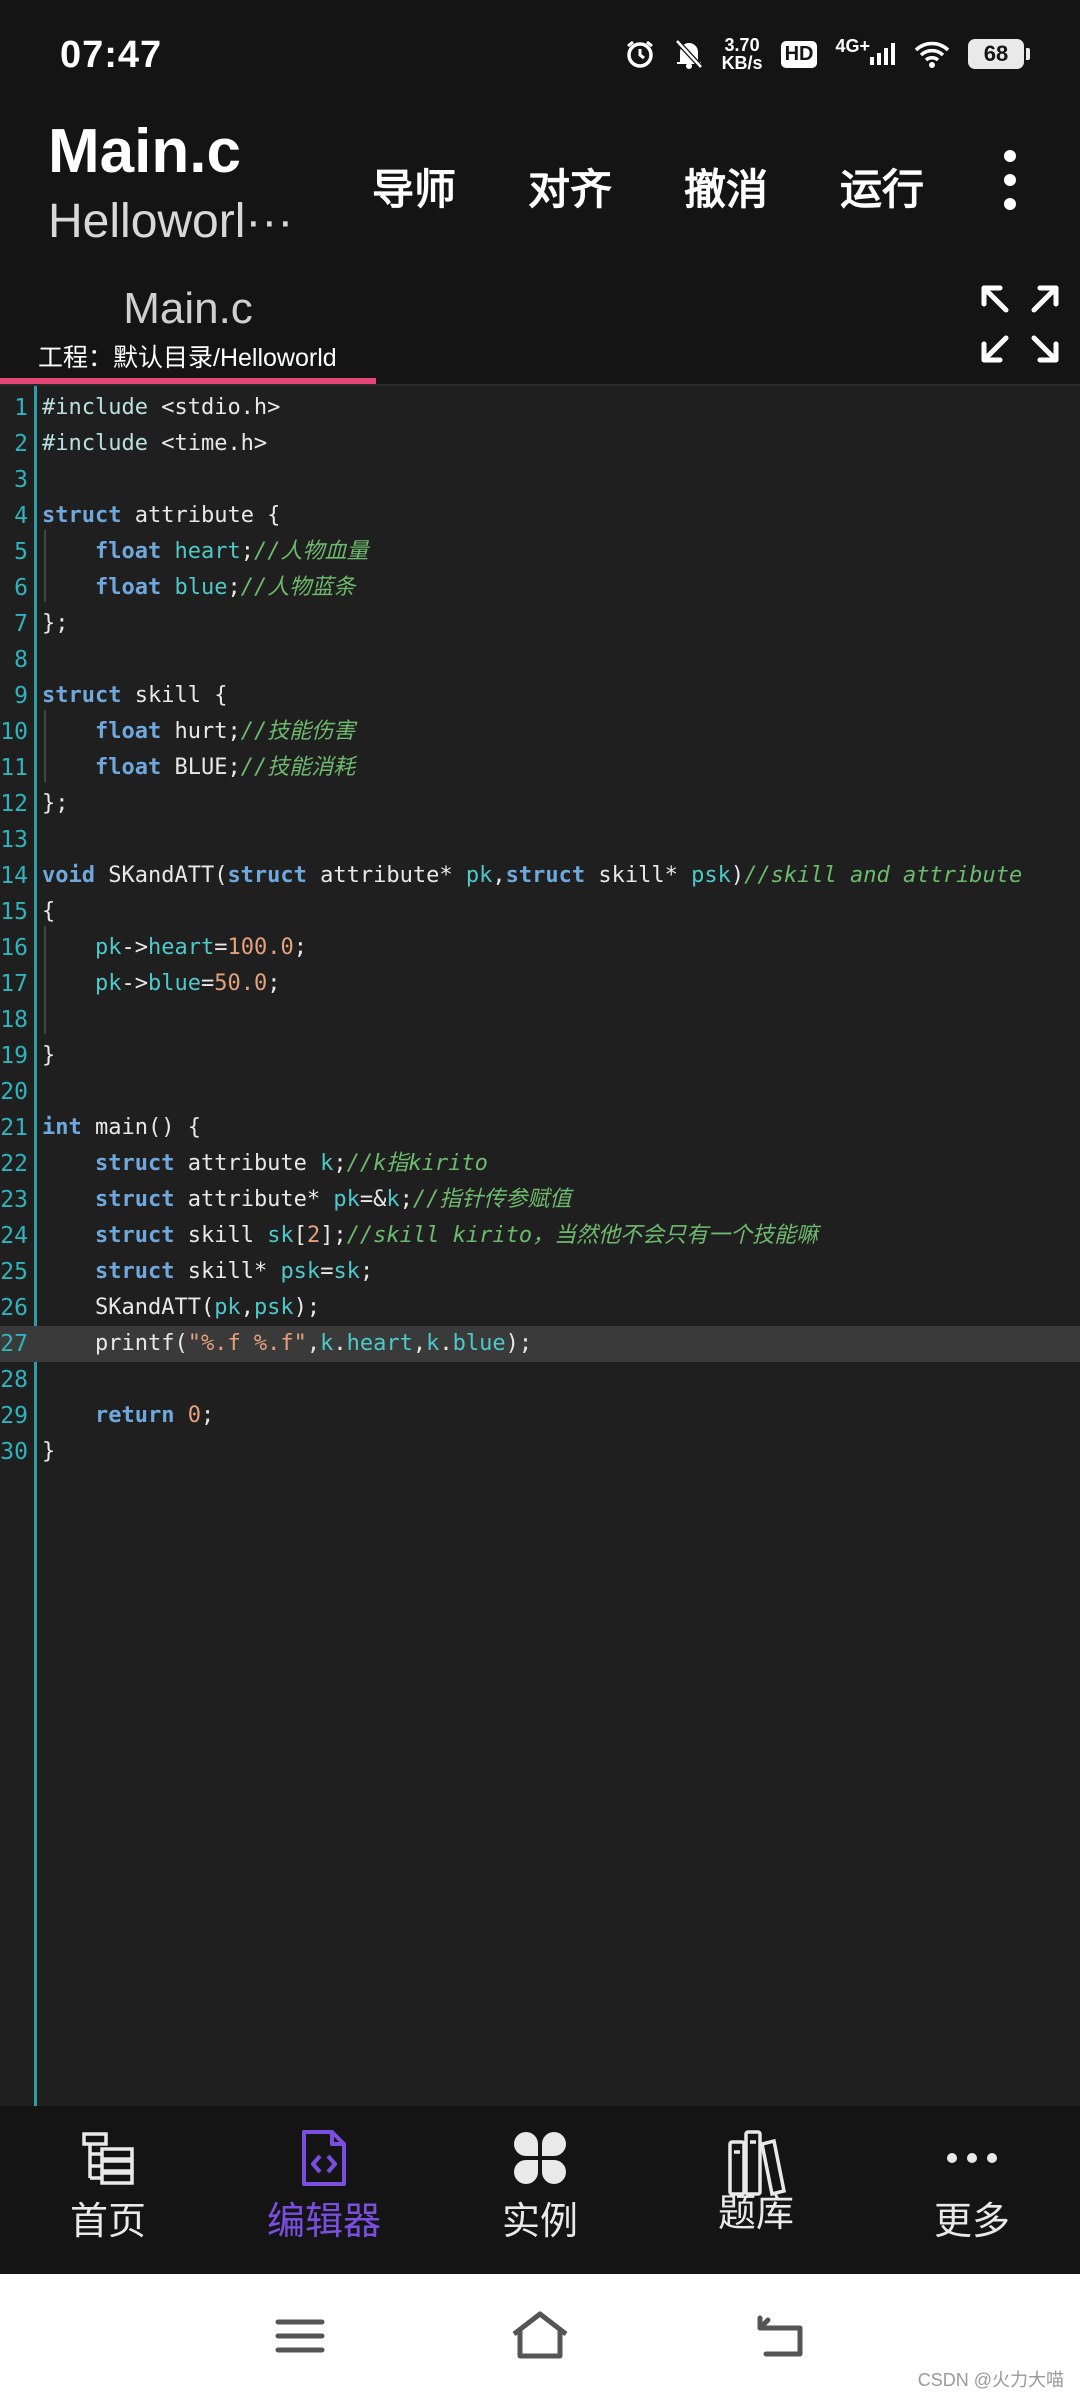  I want to click on code-text: struct skill* psk=sk;, so click(207, 1272).